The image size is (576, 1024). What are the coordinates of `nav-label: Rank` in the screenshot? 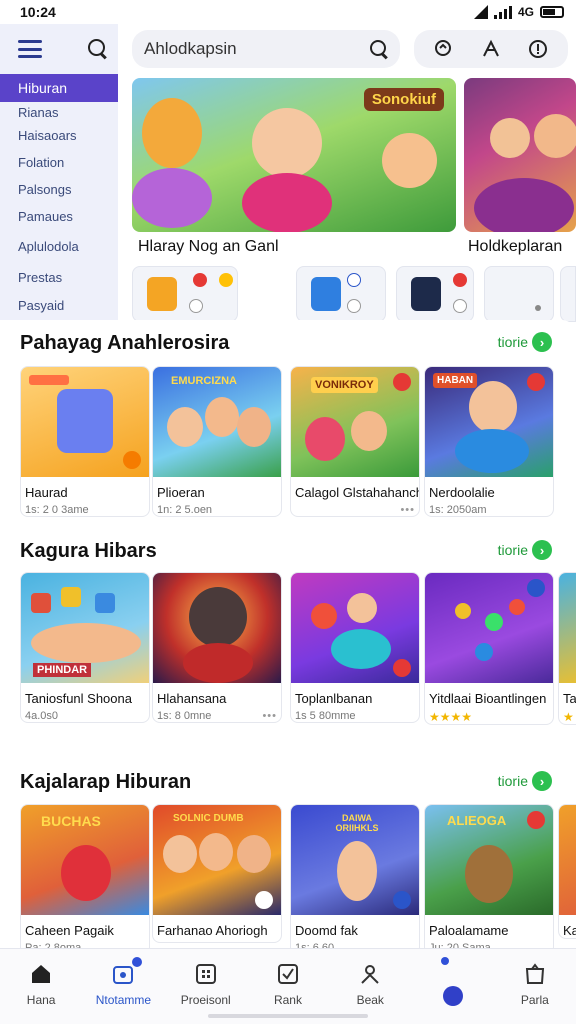 It's located at (287, 1000).